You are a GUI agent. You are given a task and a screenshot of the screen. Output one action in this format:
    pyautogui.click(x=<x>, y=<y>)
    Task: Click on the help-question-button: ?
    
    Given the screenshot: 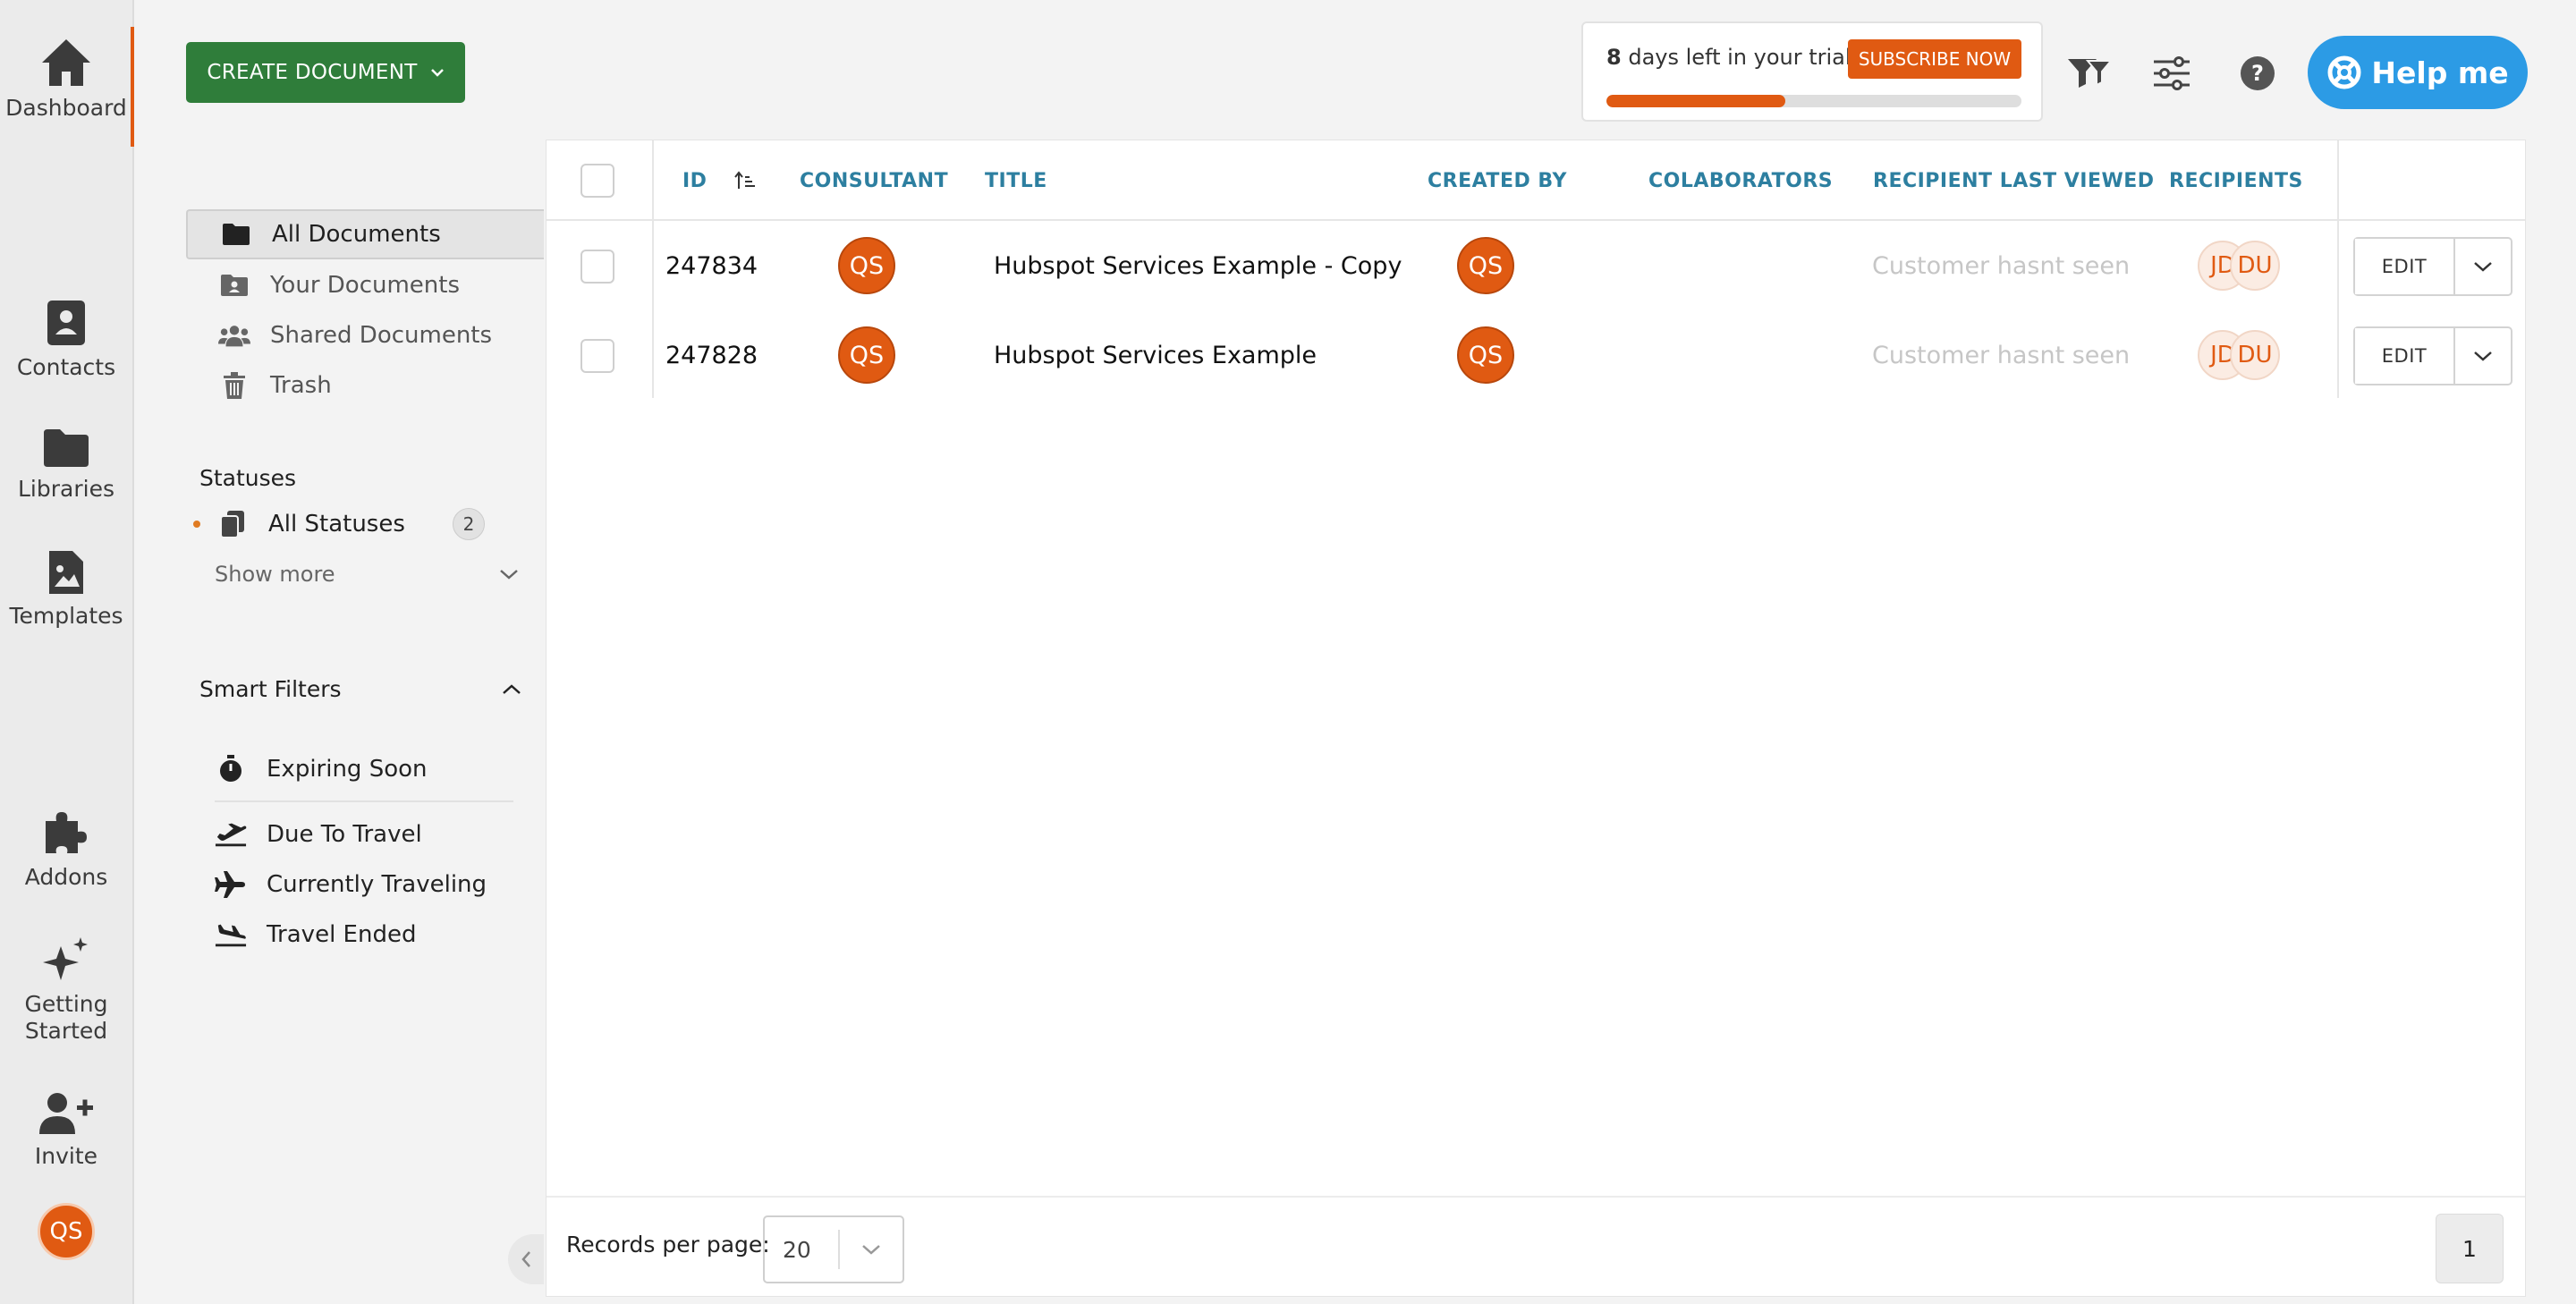 What is the action you would take?
    pyautogui.click(x=2257, y=73)
    